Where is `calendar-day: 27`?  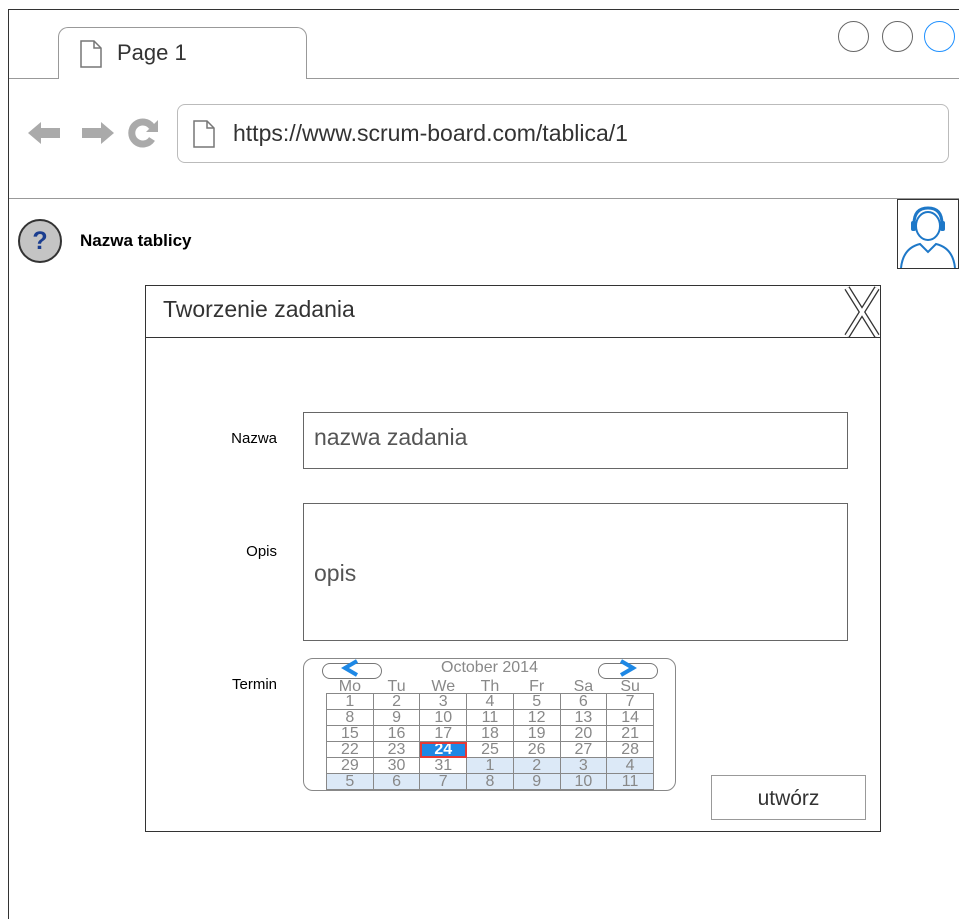 calendar-day: 27 is located at coordinates (583, 749).